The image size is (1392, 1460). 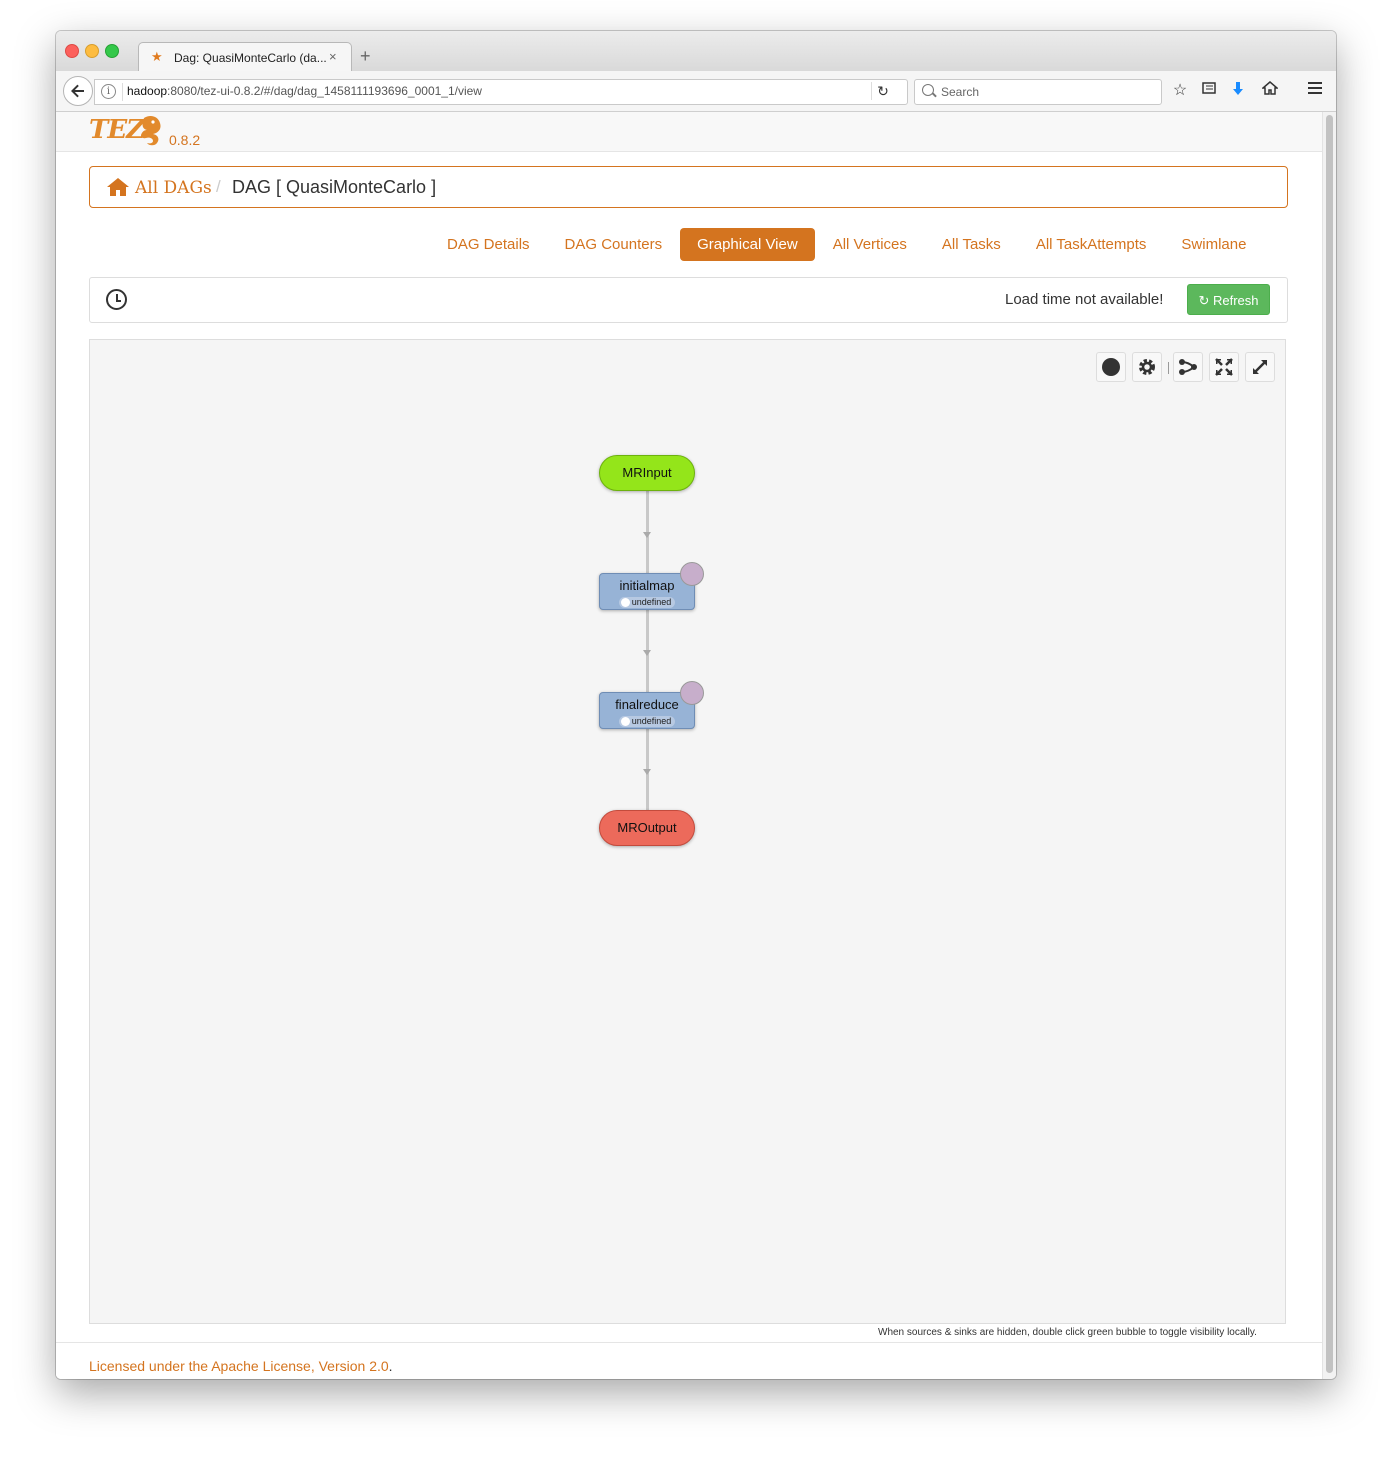 What do you see at coordinates (116, 299) in the screenshot?
I see `clock-icon` at bounding box center [116, 299].